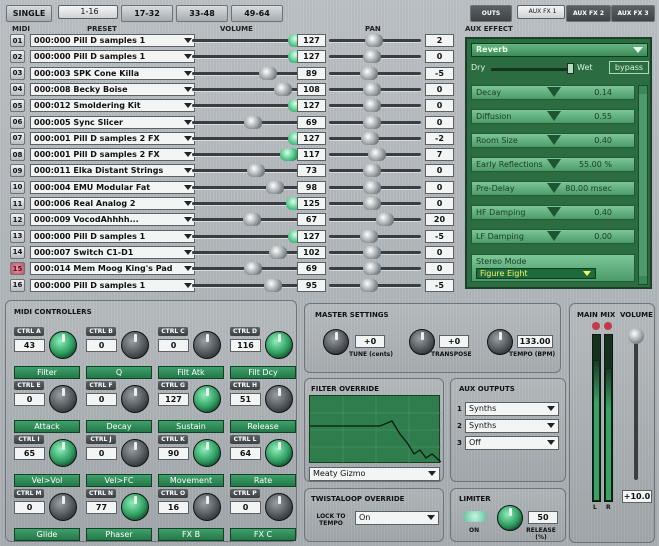  What do you see at coordinates (535, 341) in the screenshot?
I see `tempo-value: 133.00` at bounding box center [535, 341].